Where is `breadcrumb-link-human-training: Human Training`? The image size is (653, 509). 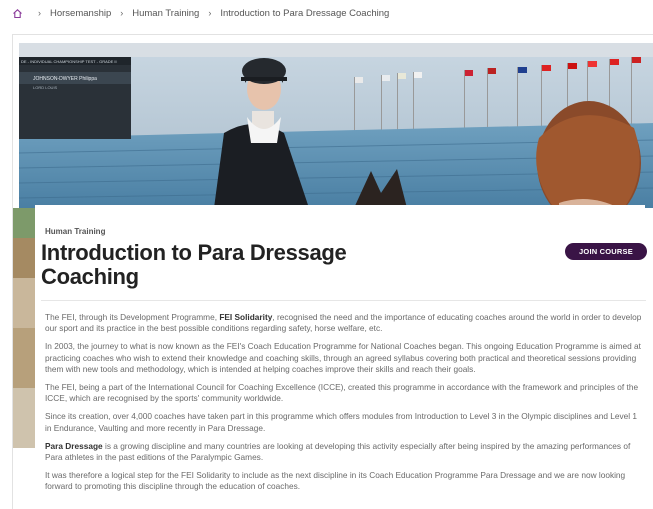 breadcrumb-link-human-training: Human Training is located at coordinates (165, 13).